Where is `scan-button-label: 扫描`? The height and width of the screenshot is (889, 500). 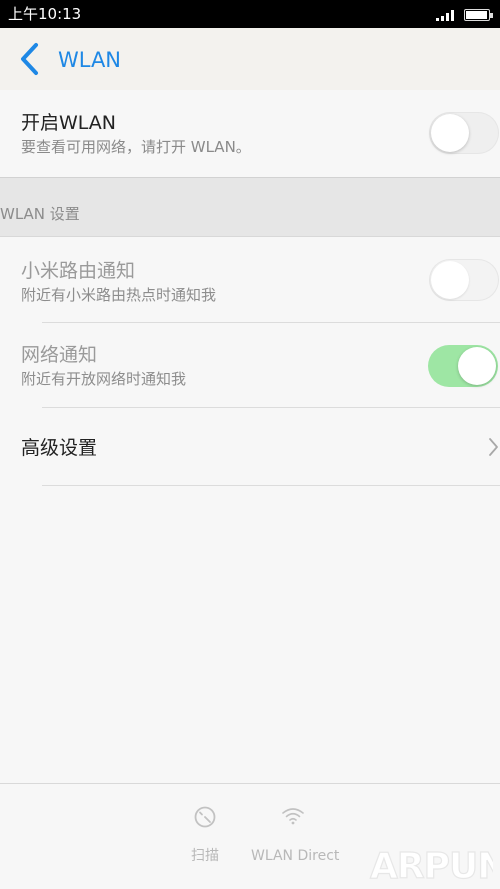
scan-button-label: 扫描 is located at coordinates (205, 856).